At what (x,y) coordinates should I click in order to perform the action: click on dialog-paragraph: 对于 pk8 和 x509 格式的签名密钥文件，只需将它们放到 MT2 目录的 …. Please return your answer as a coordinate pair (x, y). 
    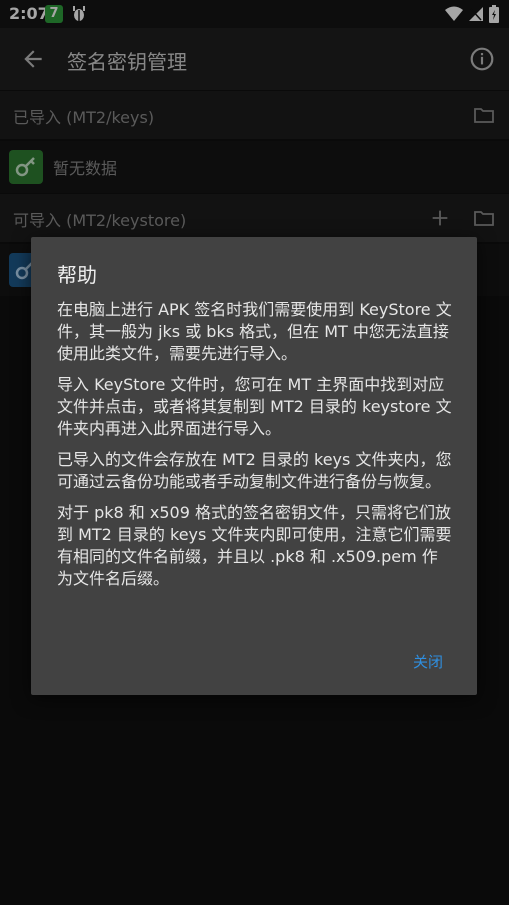
    Looking at the image, I should click on (254, 545).